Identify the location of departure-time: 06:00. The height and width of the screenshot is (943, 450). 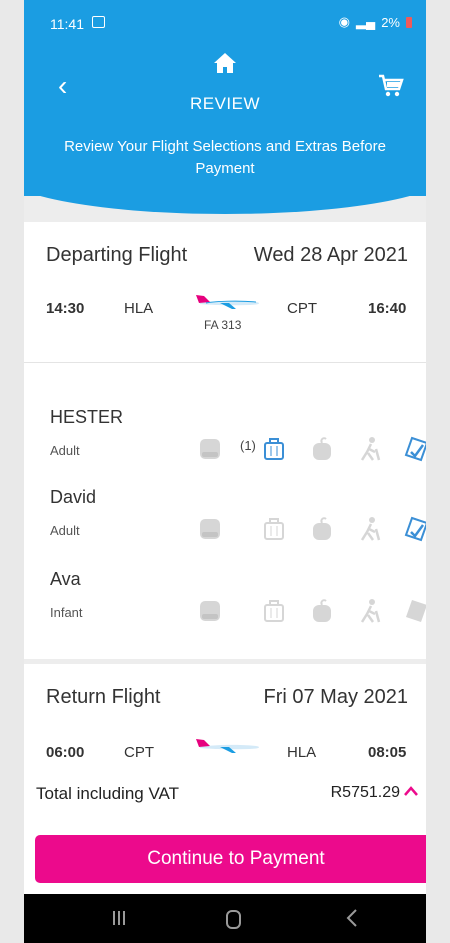
(65, 752).